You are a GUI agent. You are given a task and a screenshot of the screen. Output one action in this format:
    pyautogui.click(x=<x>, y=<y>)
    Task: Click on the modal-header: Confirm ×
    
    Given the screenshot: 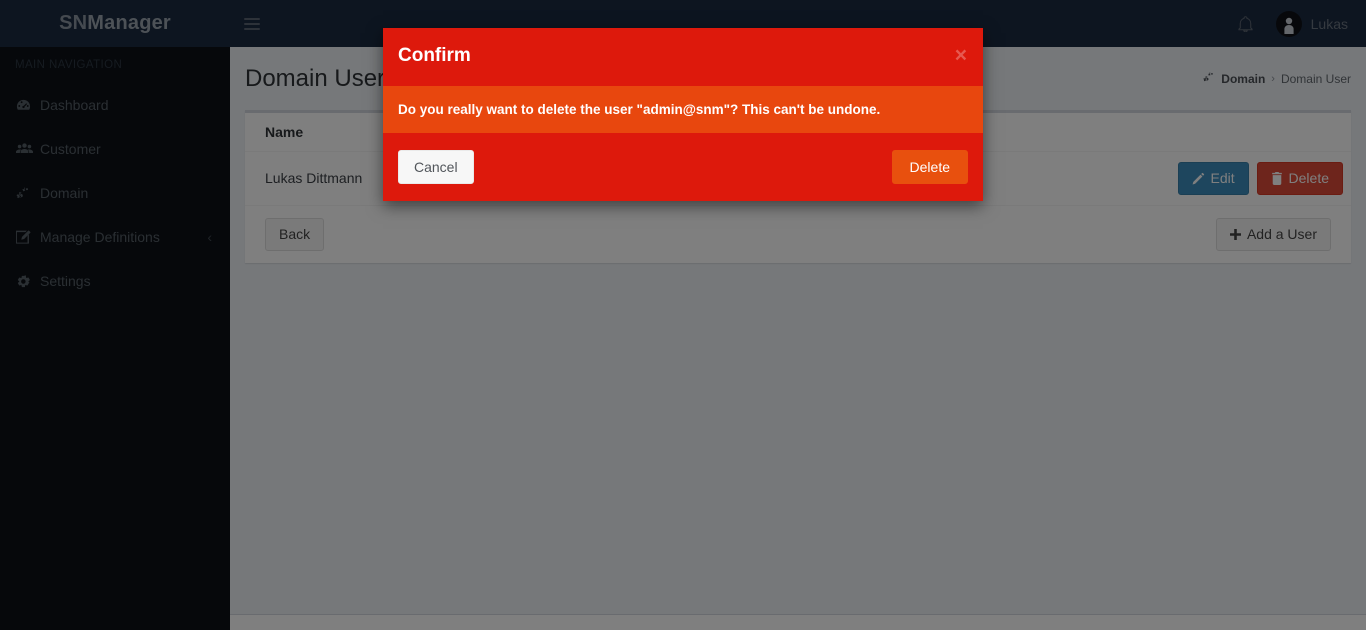 What is the action you would take?
    pyautogui.click(x=683, y=57)
    